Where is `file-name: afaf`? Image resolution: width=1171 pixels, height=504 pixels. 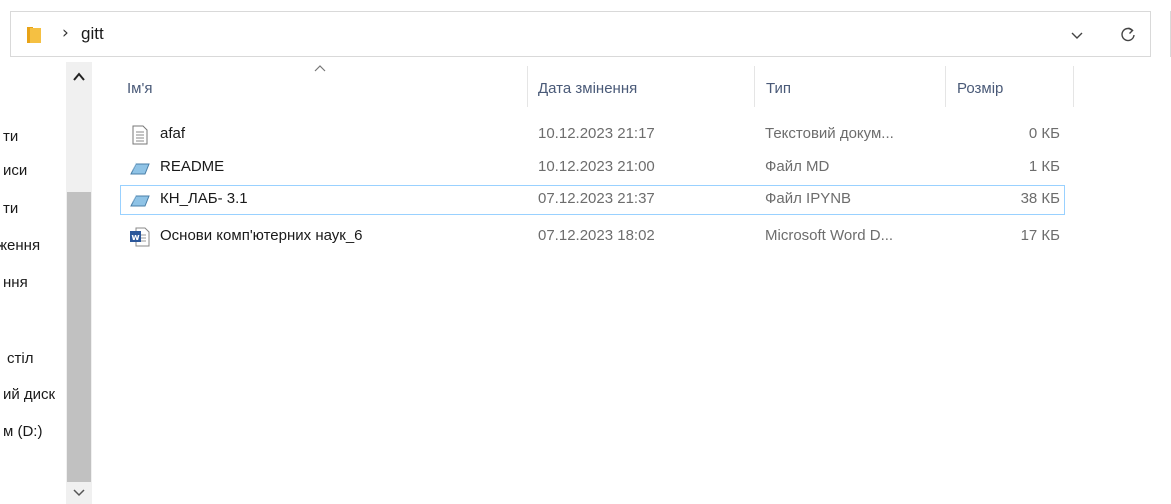
file-name: afaf is located at coordinates (173, 133).